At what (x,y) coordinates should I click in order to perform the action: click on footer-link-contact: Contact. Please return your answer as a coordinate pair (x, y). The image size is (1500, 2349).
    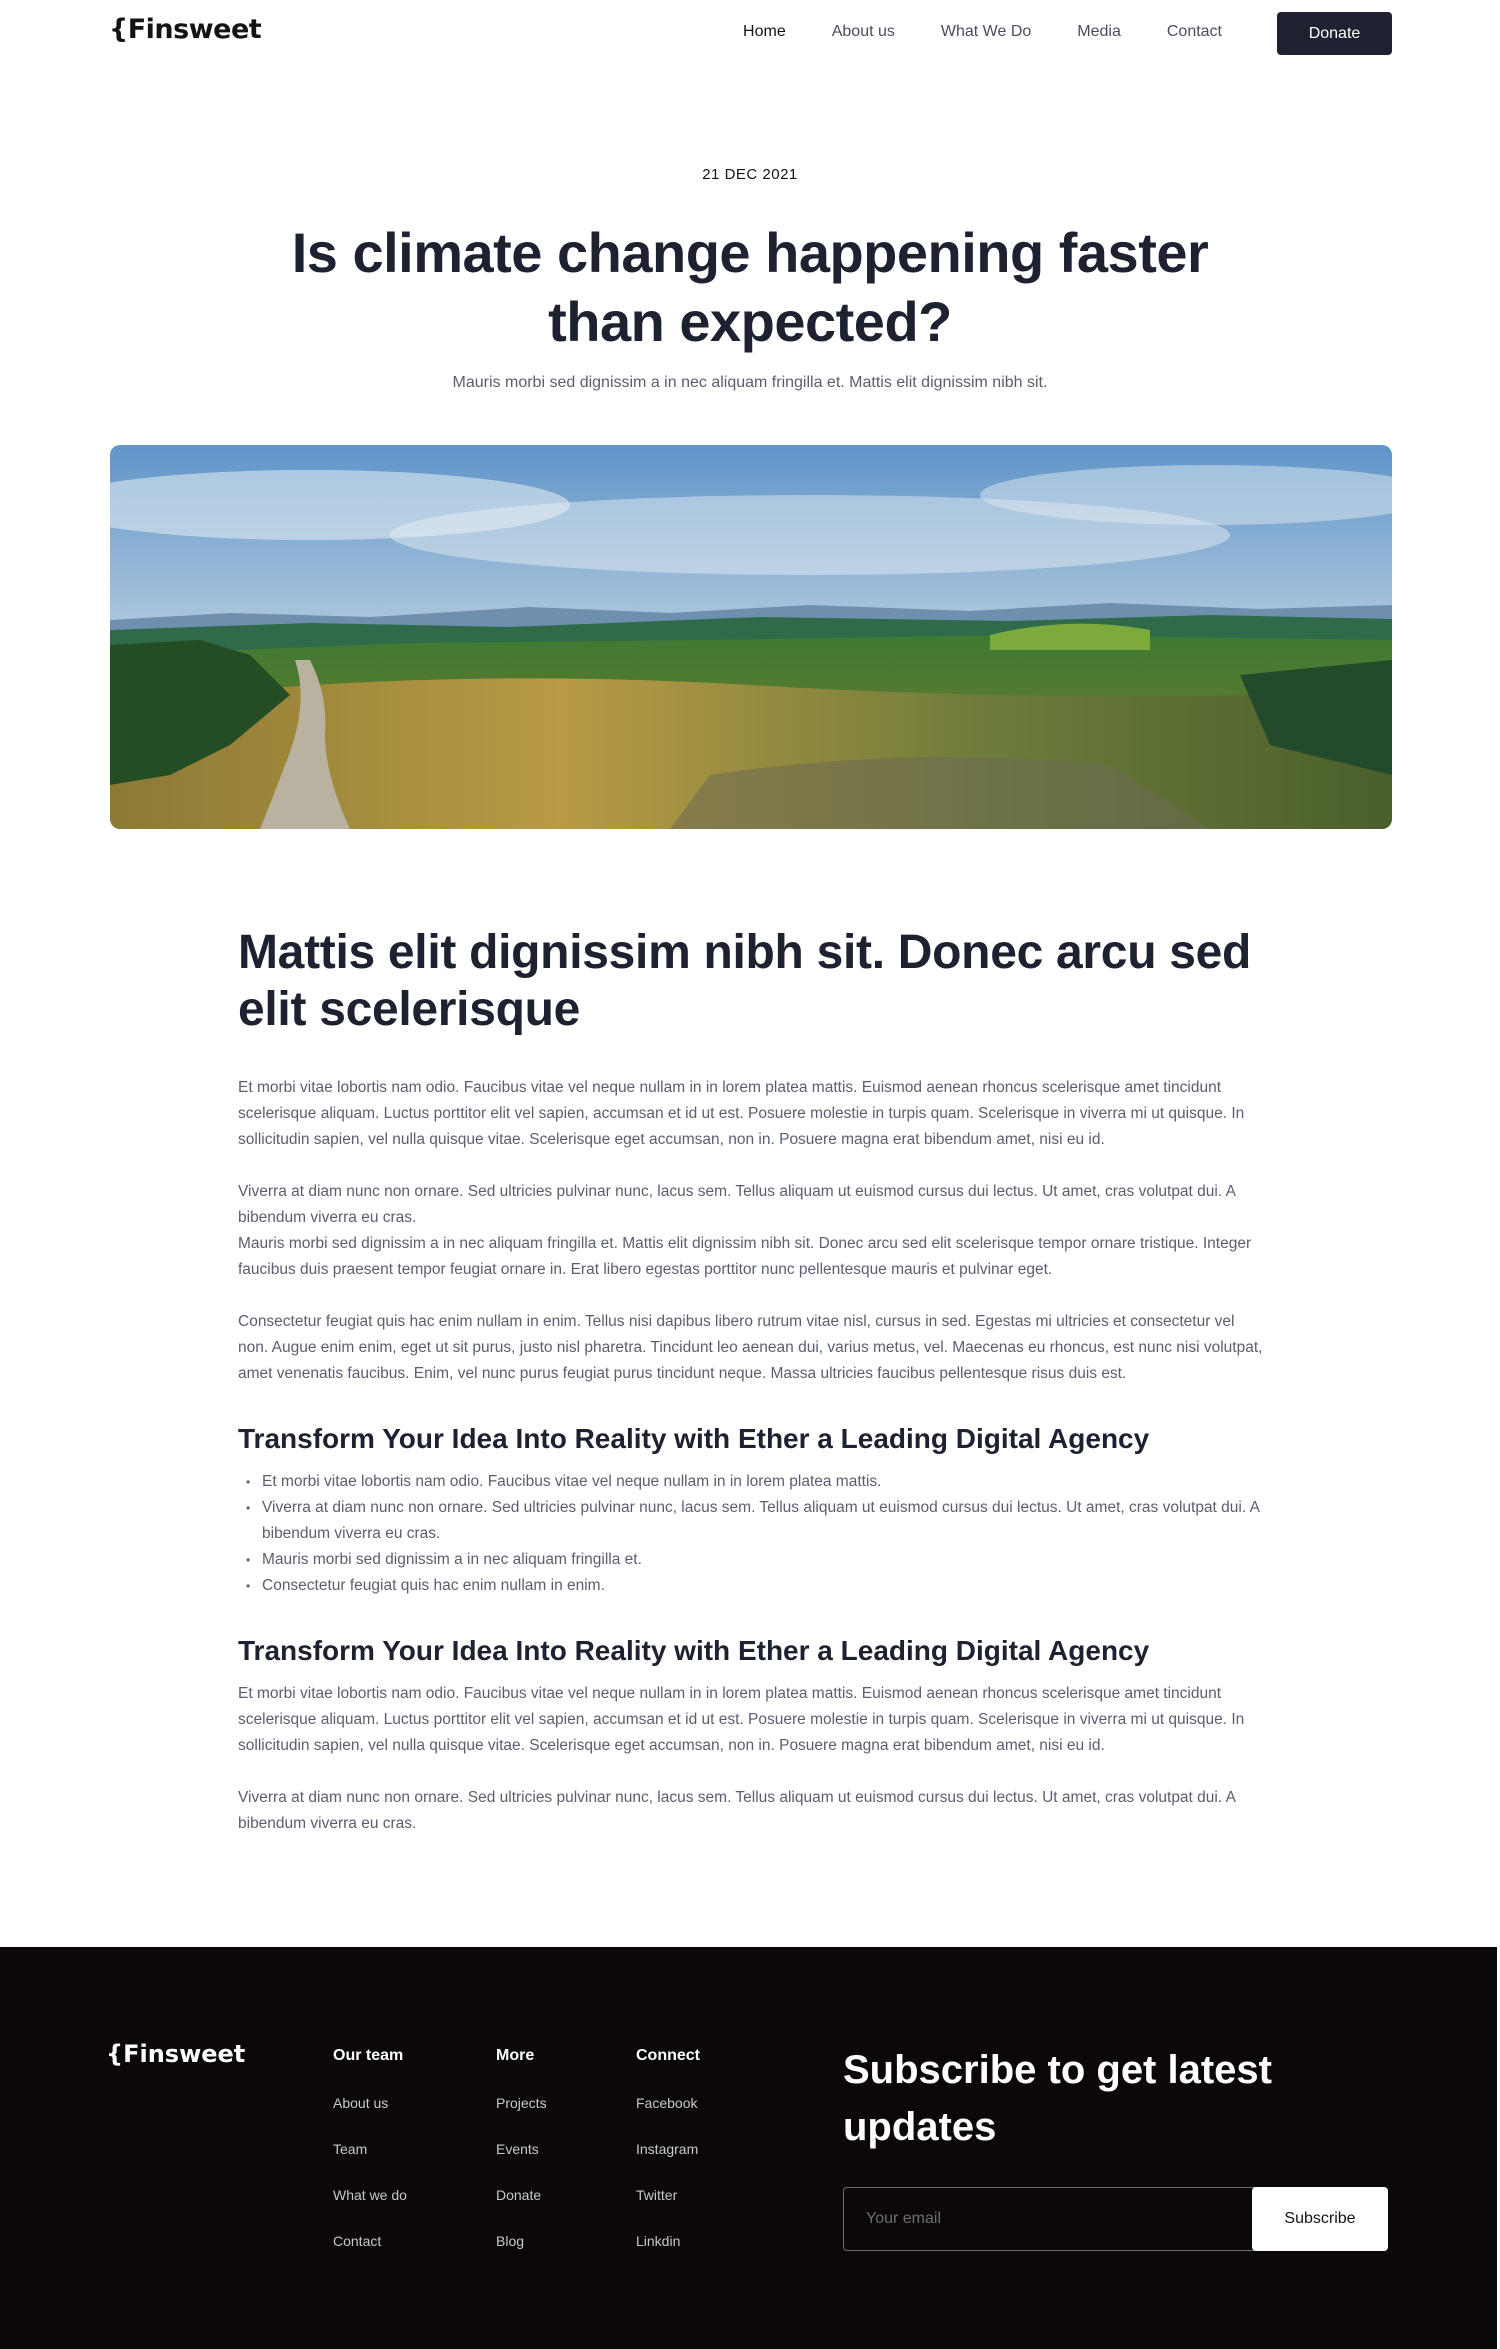
    Looking at the image, I should click on (370, 2256).